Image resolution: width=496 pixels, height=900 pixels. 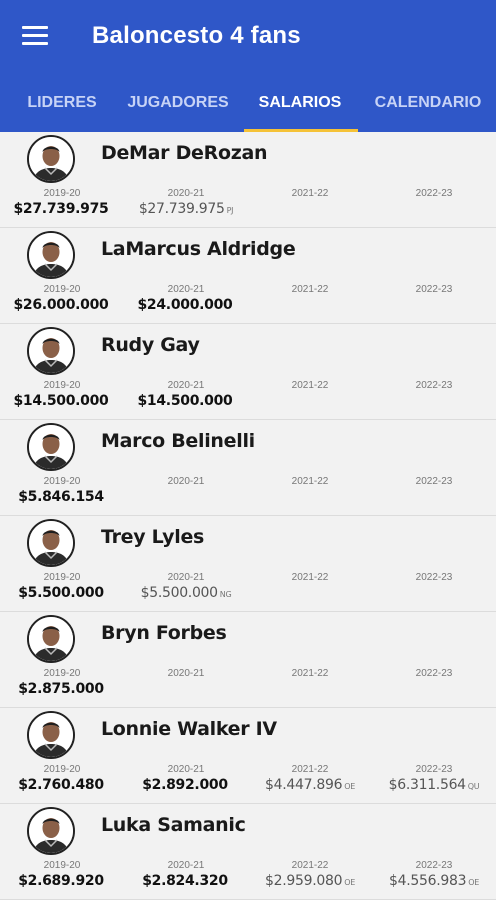 What do you see at coordinates (184, 153) in the screenshot?
I see `player-name: DeMar DeRozan` at bounding box center [184, 153].